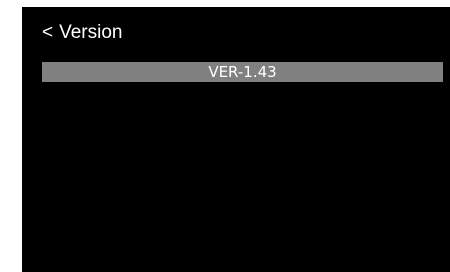 This screenshot has width=450, height=272. What do you see at coordinates (91, 32) in the screenshot?
I see `page-title: Version` at bounding box center [91, 32].